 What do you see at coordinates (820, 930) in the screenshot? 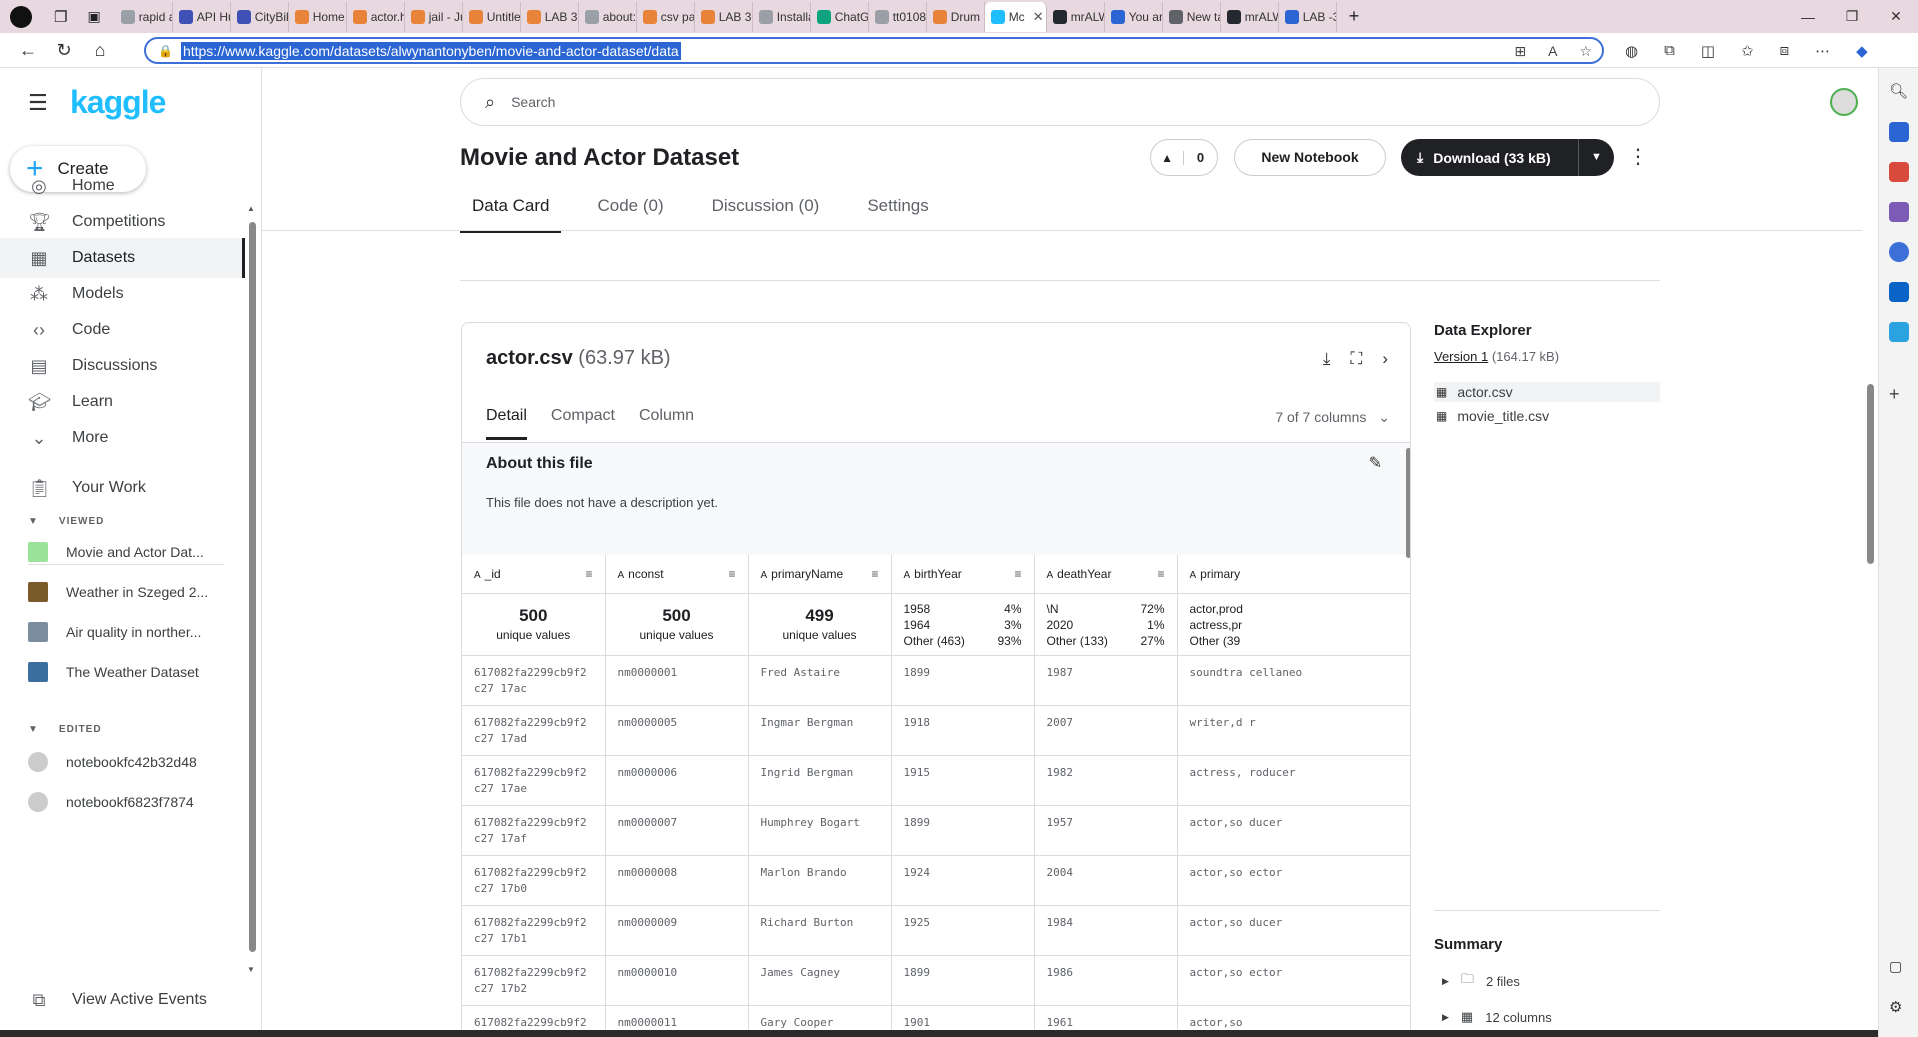
I see `table-cell: Richard Burton` at bounding box center [820, 930].